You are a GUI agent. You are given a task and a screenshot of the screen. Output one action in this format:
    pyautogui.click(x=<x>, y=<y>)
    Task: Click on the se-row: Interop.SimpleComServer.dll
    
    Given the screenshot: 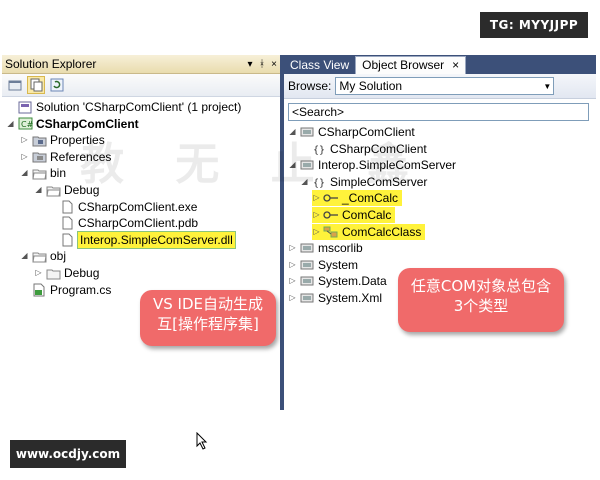 What is the action you would take?
    pyautogui.click(x=142, y=239)
    